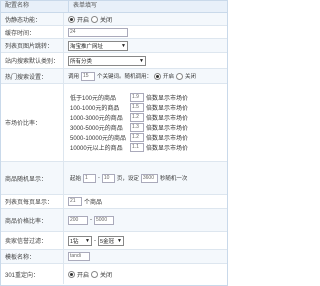  Describe the element at coordinates (107, 241) in the screenshot. I see `seller-to-value: 5金冠` at that location.